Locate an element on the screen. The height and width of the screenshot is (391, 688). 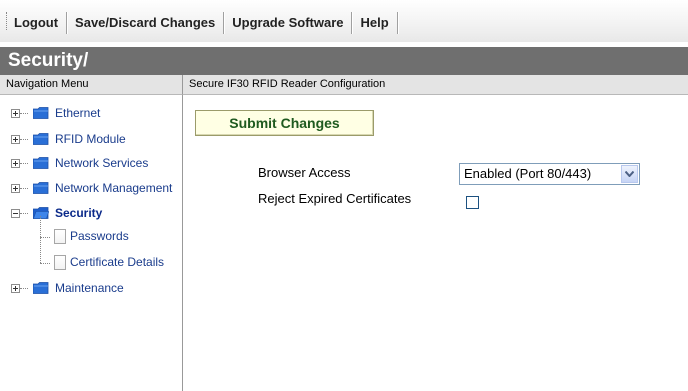
nav-label: RFID Module is located at coordinates (90, 139).